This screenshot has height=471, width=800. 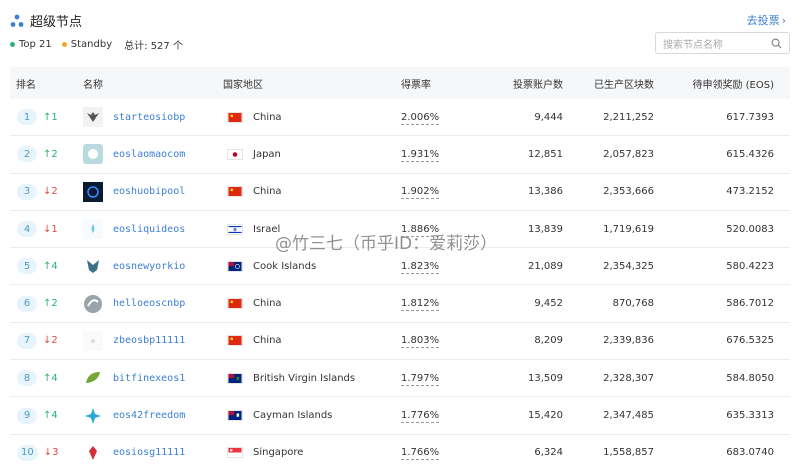 I want to click on china-flag-icon, so click(x=235, y=304).